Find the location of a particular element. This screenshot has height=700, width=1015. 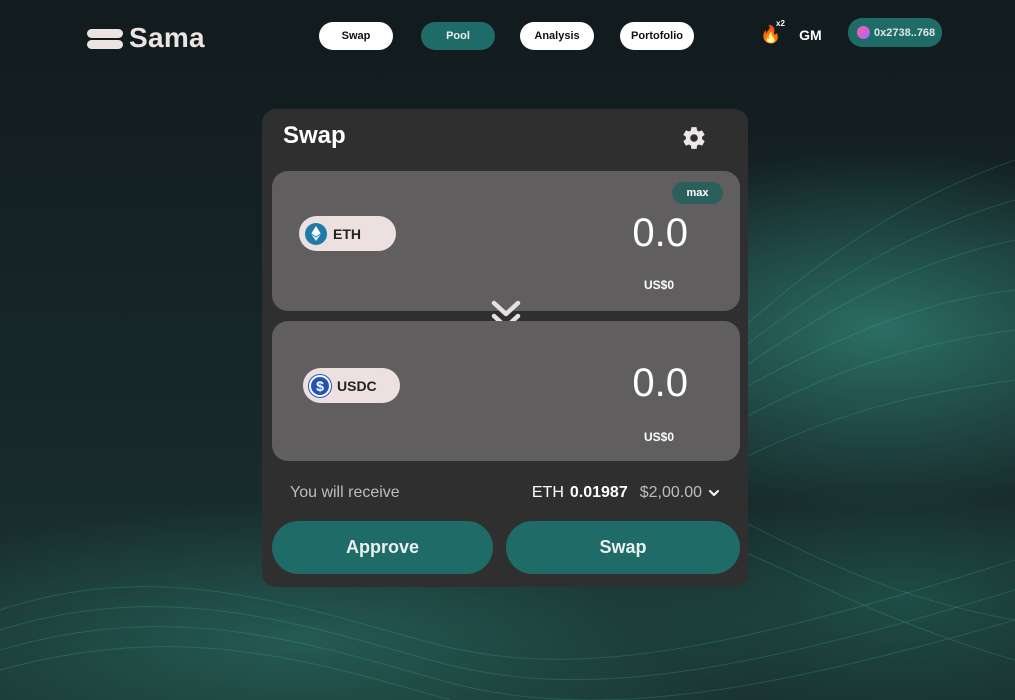

brand-name: Sama is located at coordinates (167, 37).